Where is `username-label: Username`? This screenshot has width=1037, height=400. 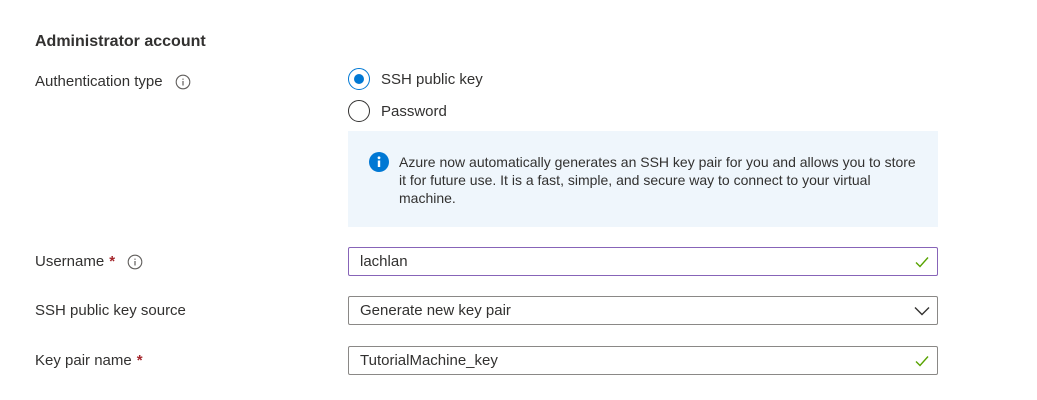 username-label: Username is located at coordinates (70, 261).